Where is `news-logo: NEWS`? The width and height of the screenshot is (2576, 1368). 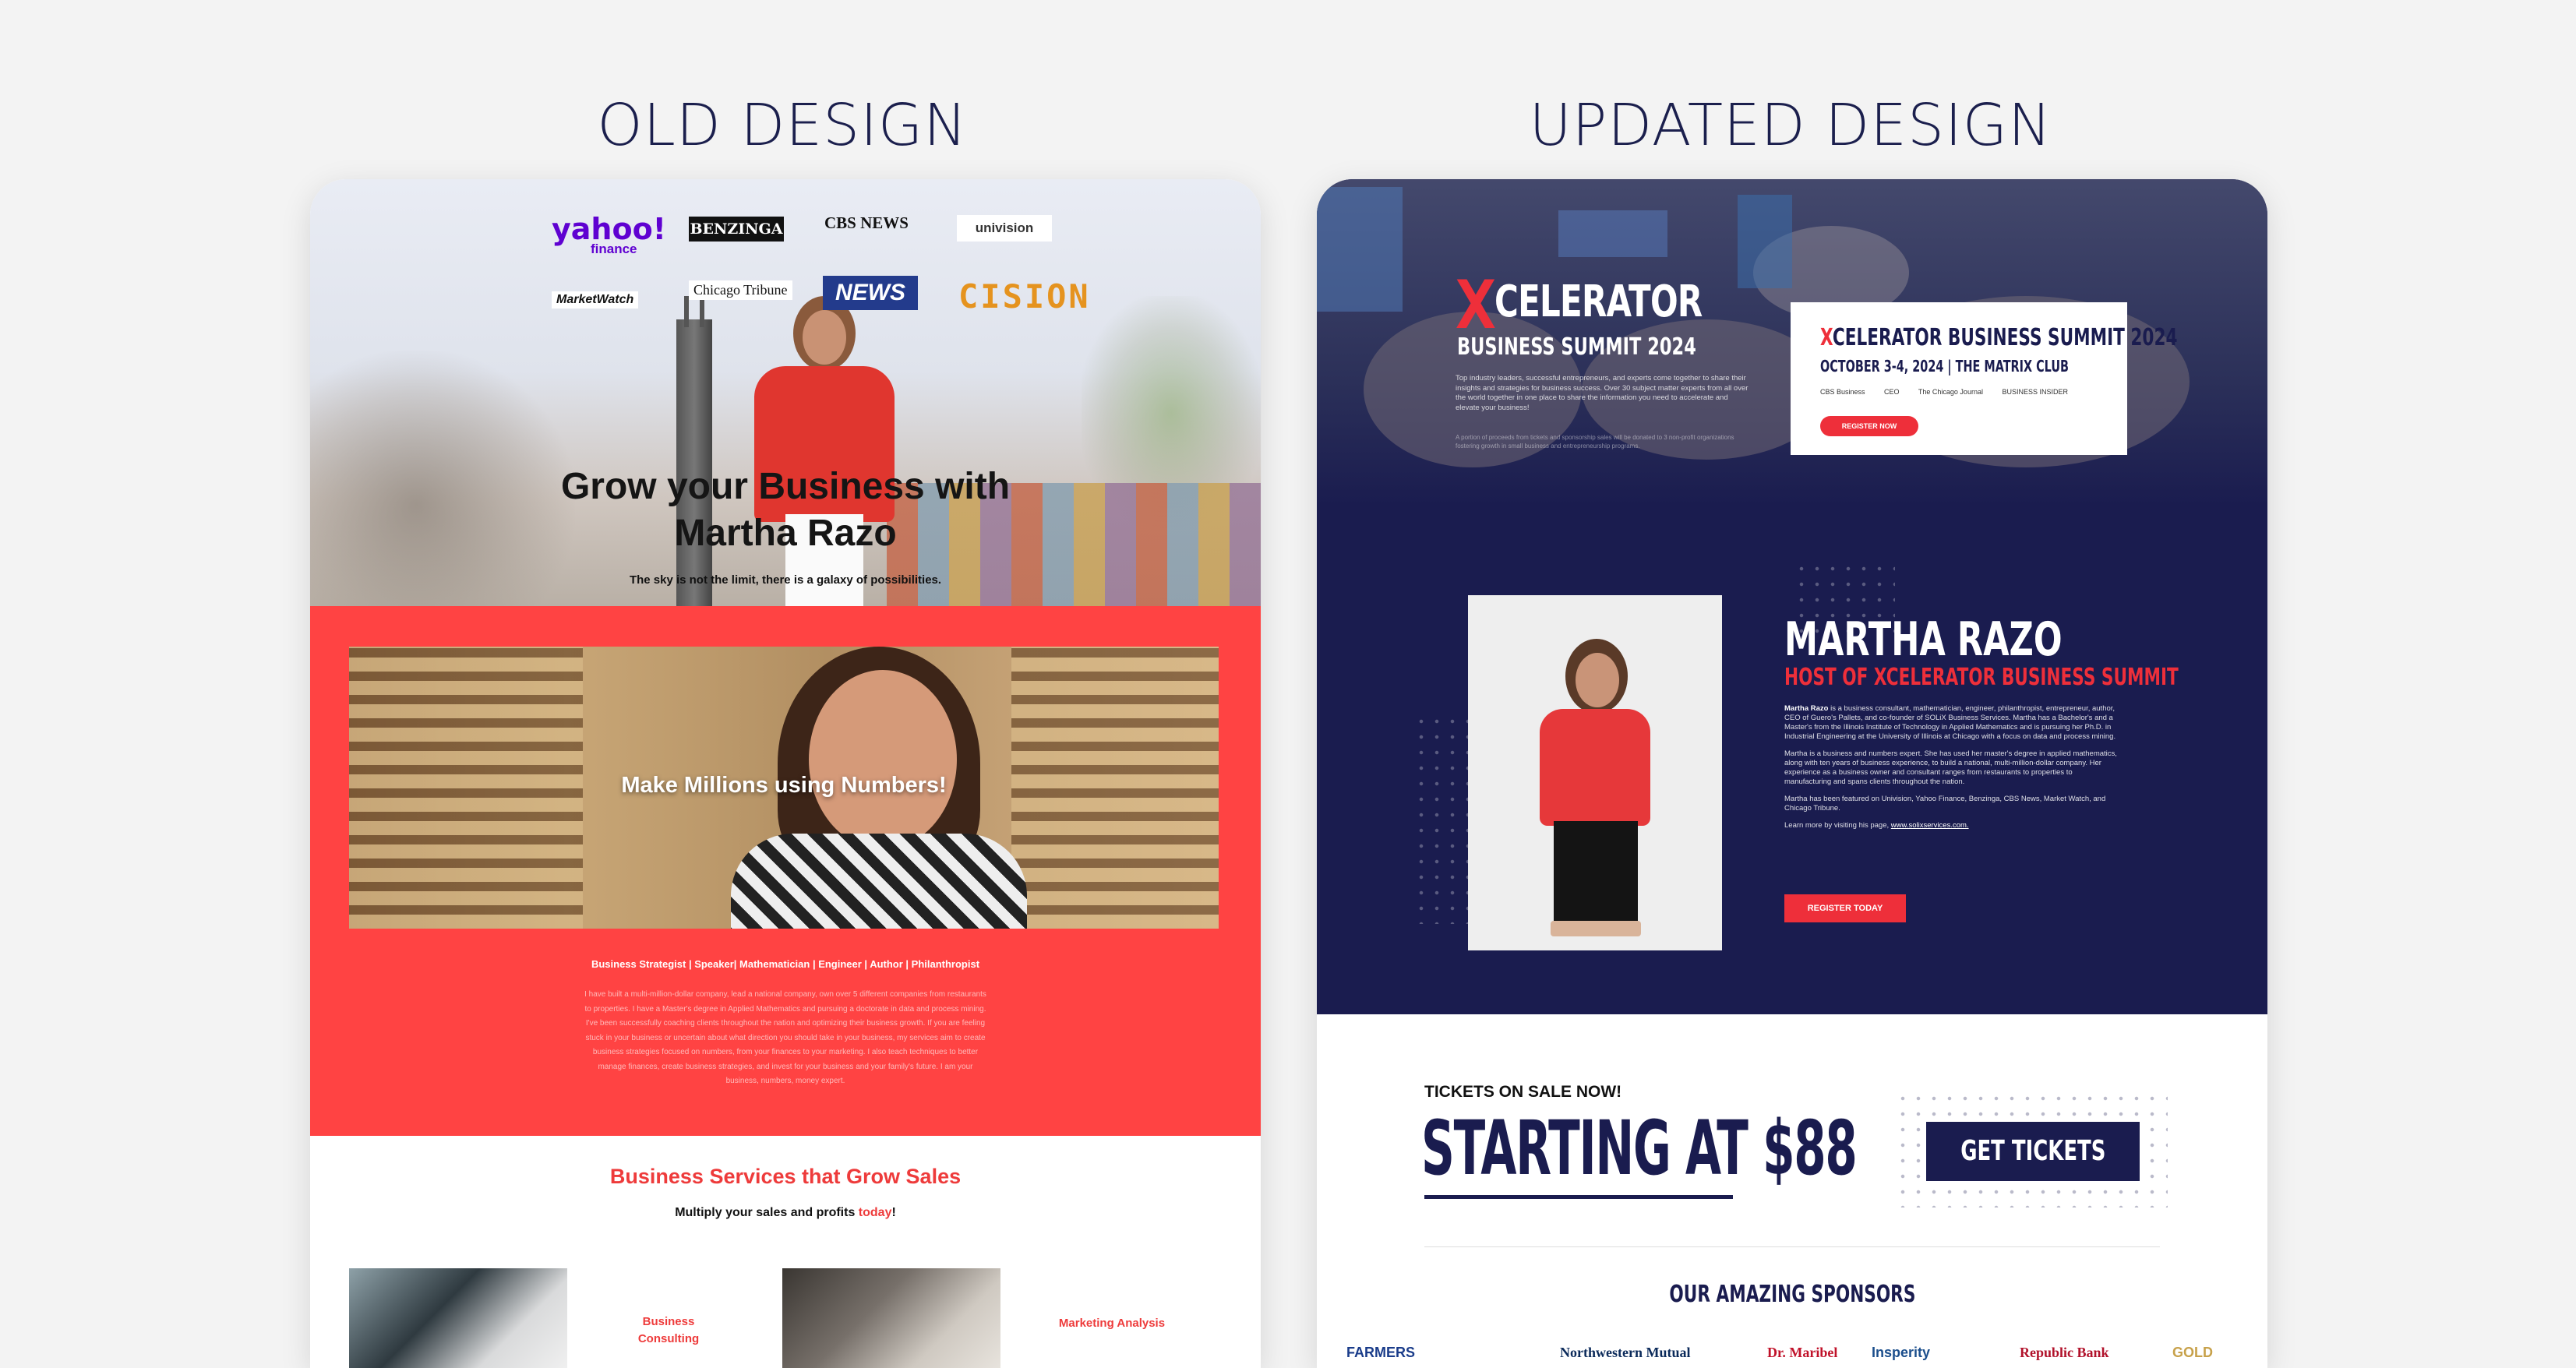 news-logo: NEWS is located at coordinates (870, 293).